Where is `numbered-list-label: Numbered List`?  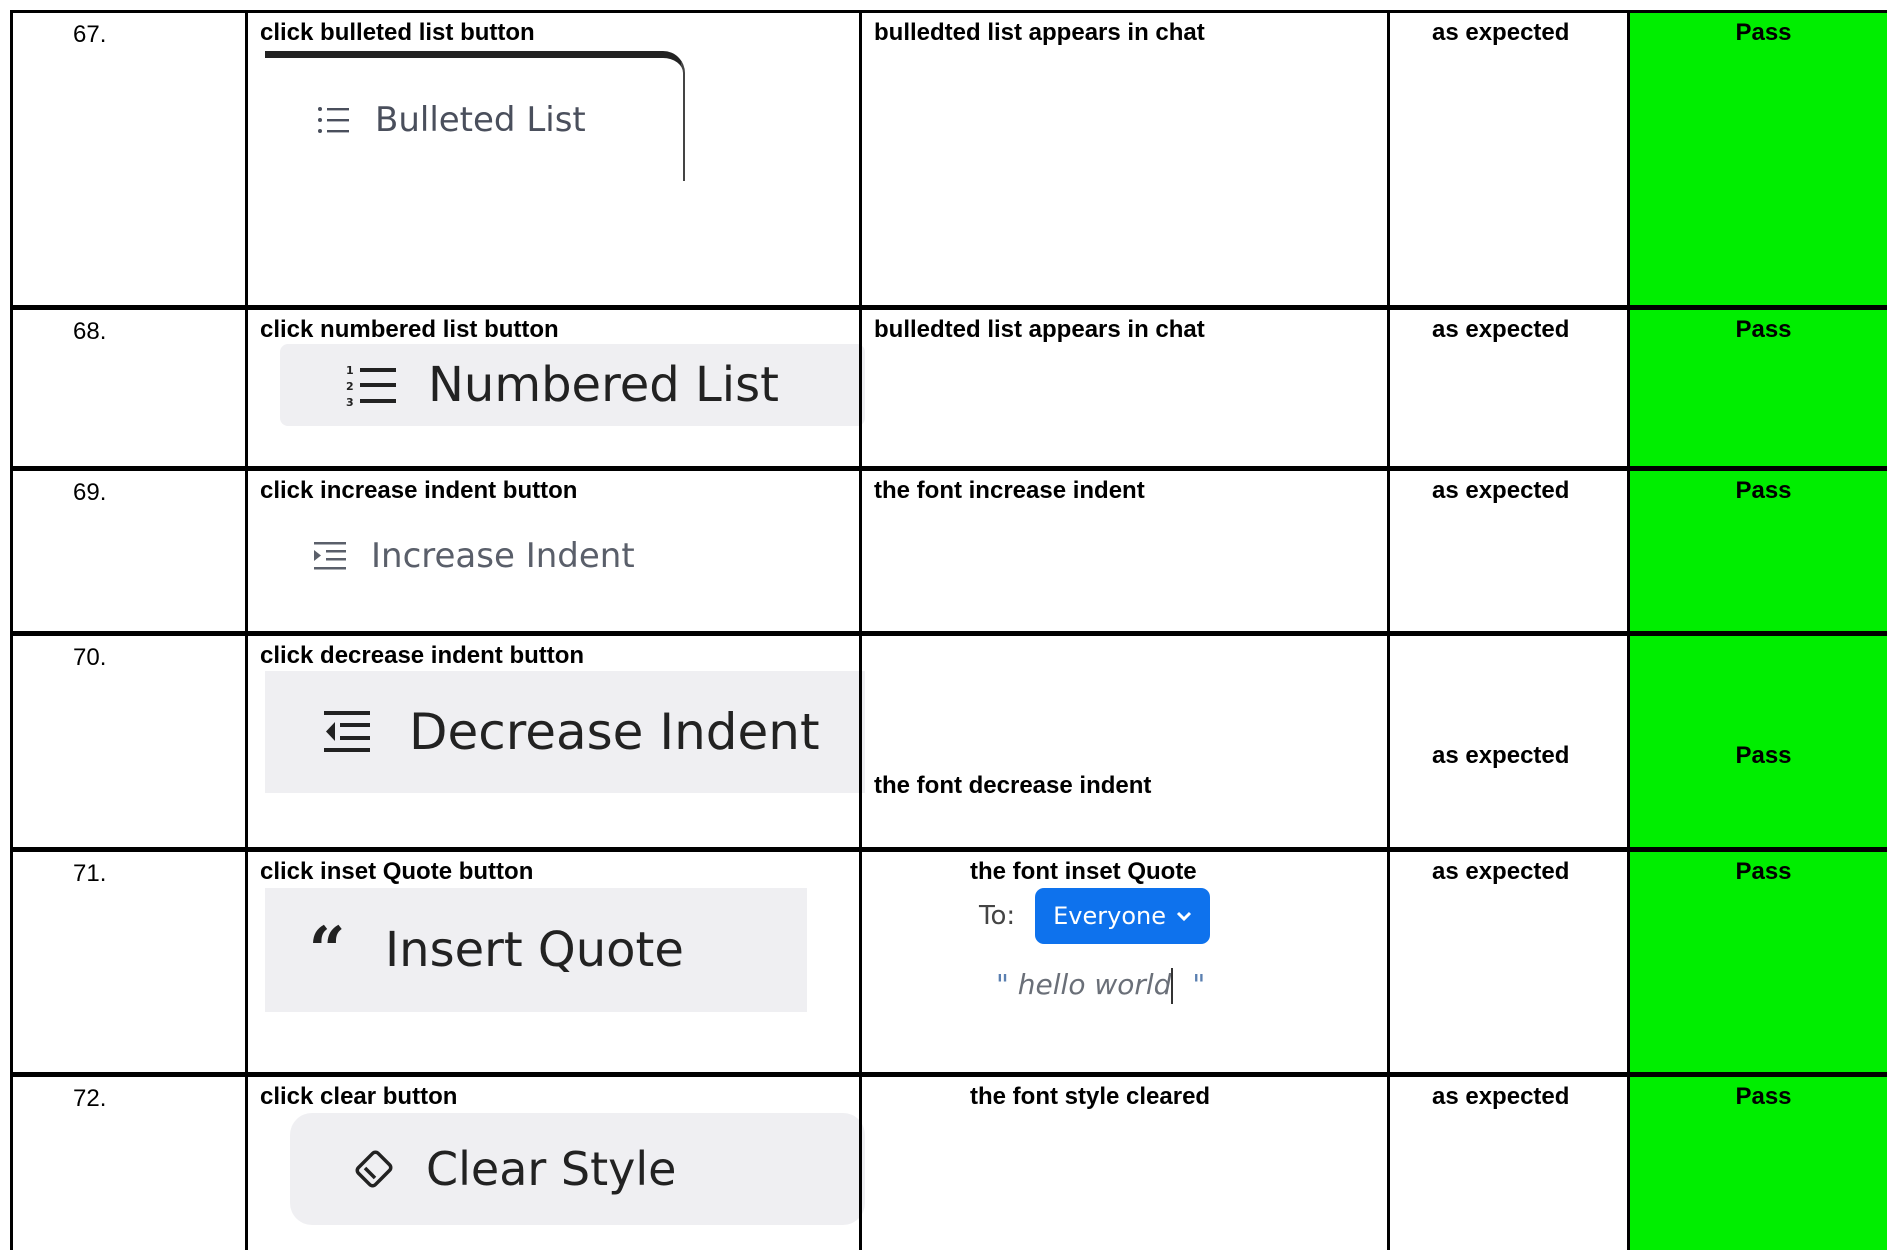 numbered-list-label: Numbered List is located at coordinates (603, 385).